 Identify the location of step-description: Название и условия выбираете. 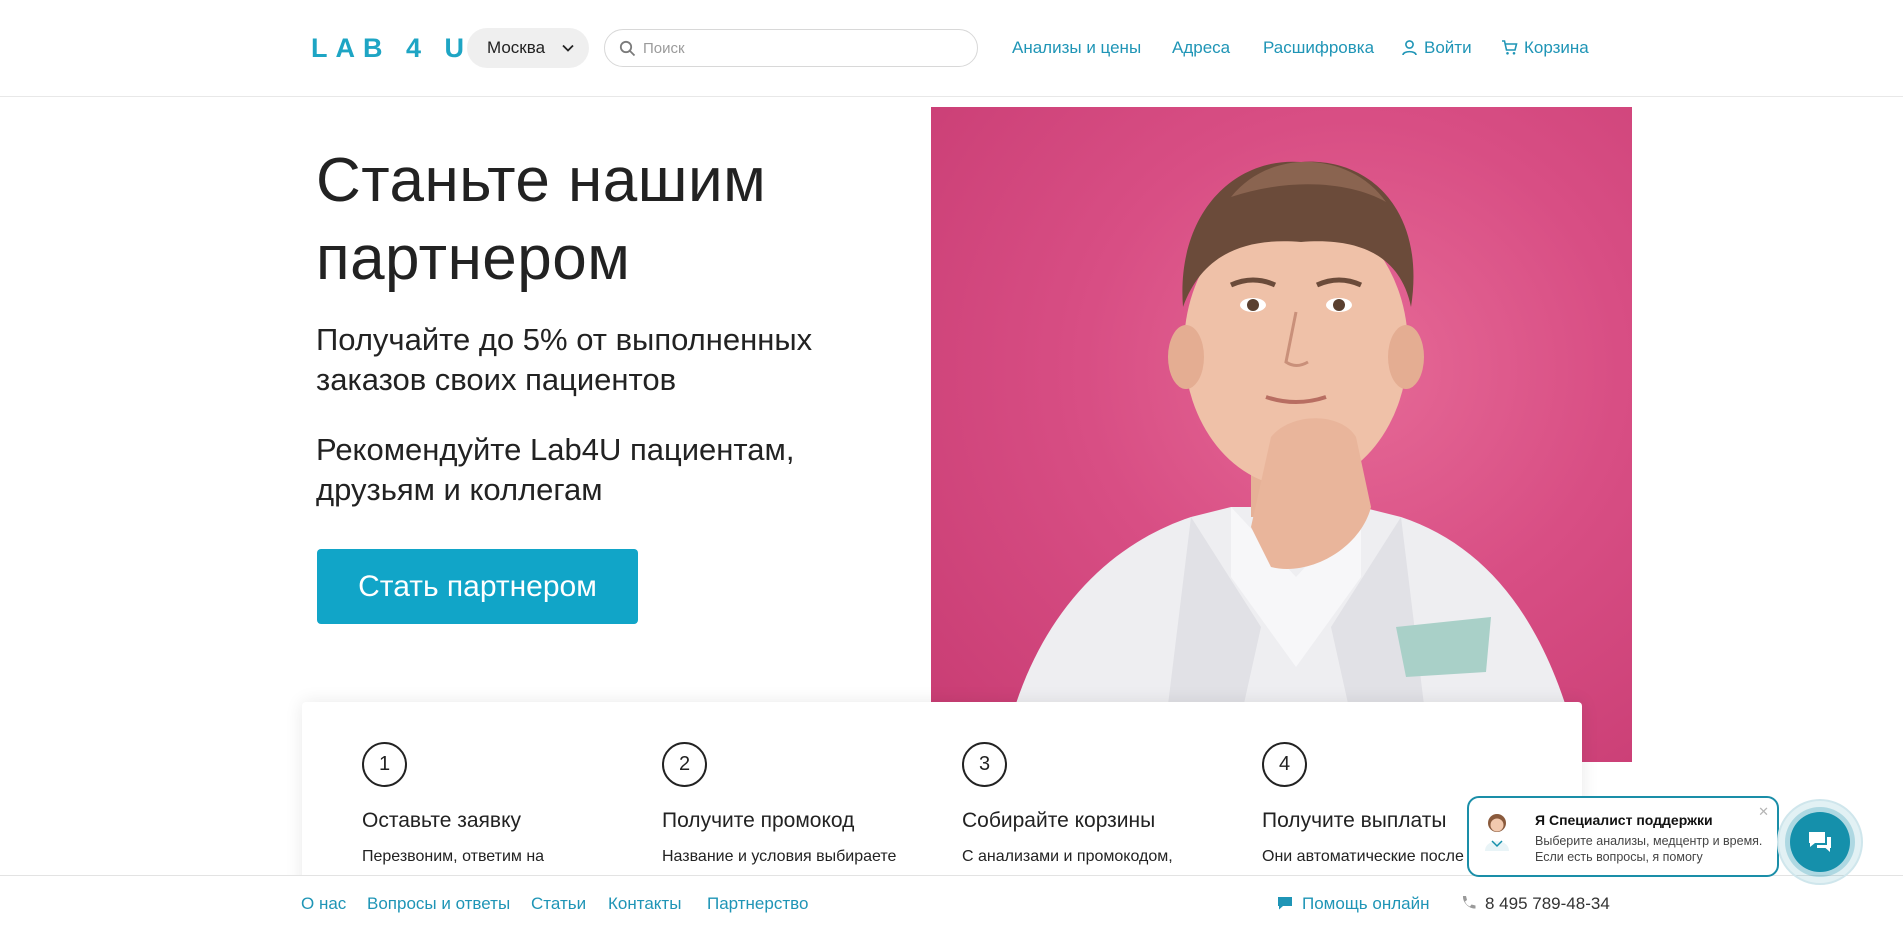
(779, 856).